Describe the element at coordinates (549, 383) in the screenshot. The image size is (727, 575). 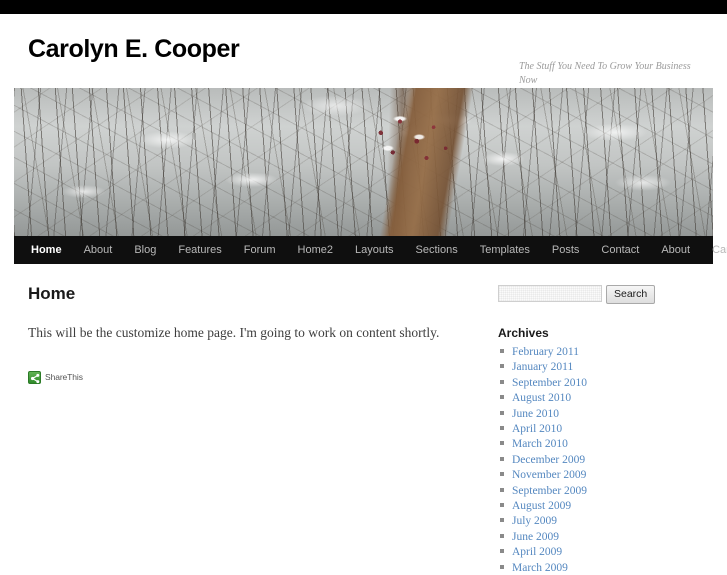
I see `archive-link: September 2010` at that location.